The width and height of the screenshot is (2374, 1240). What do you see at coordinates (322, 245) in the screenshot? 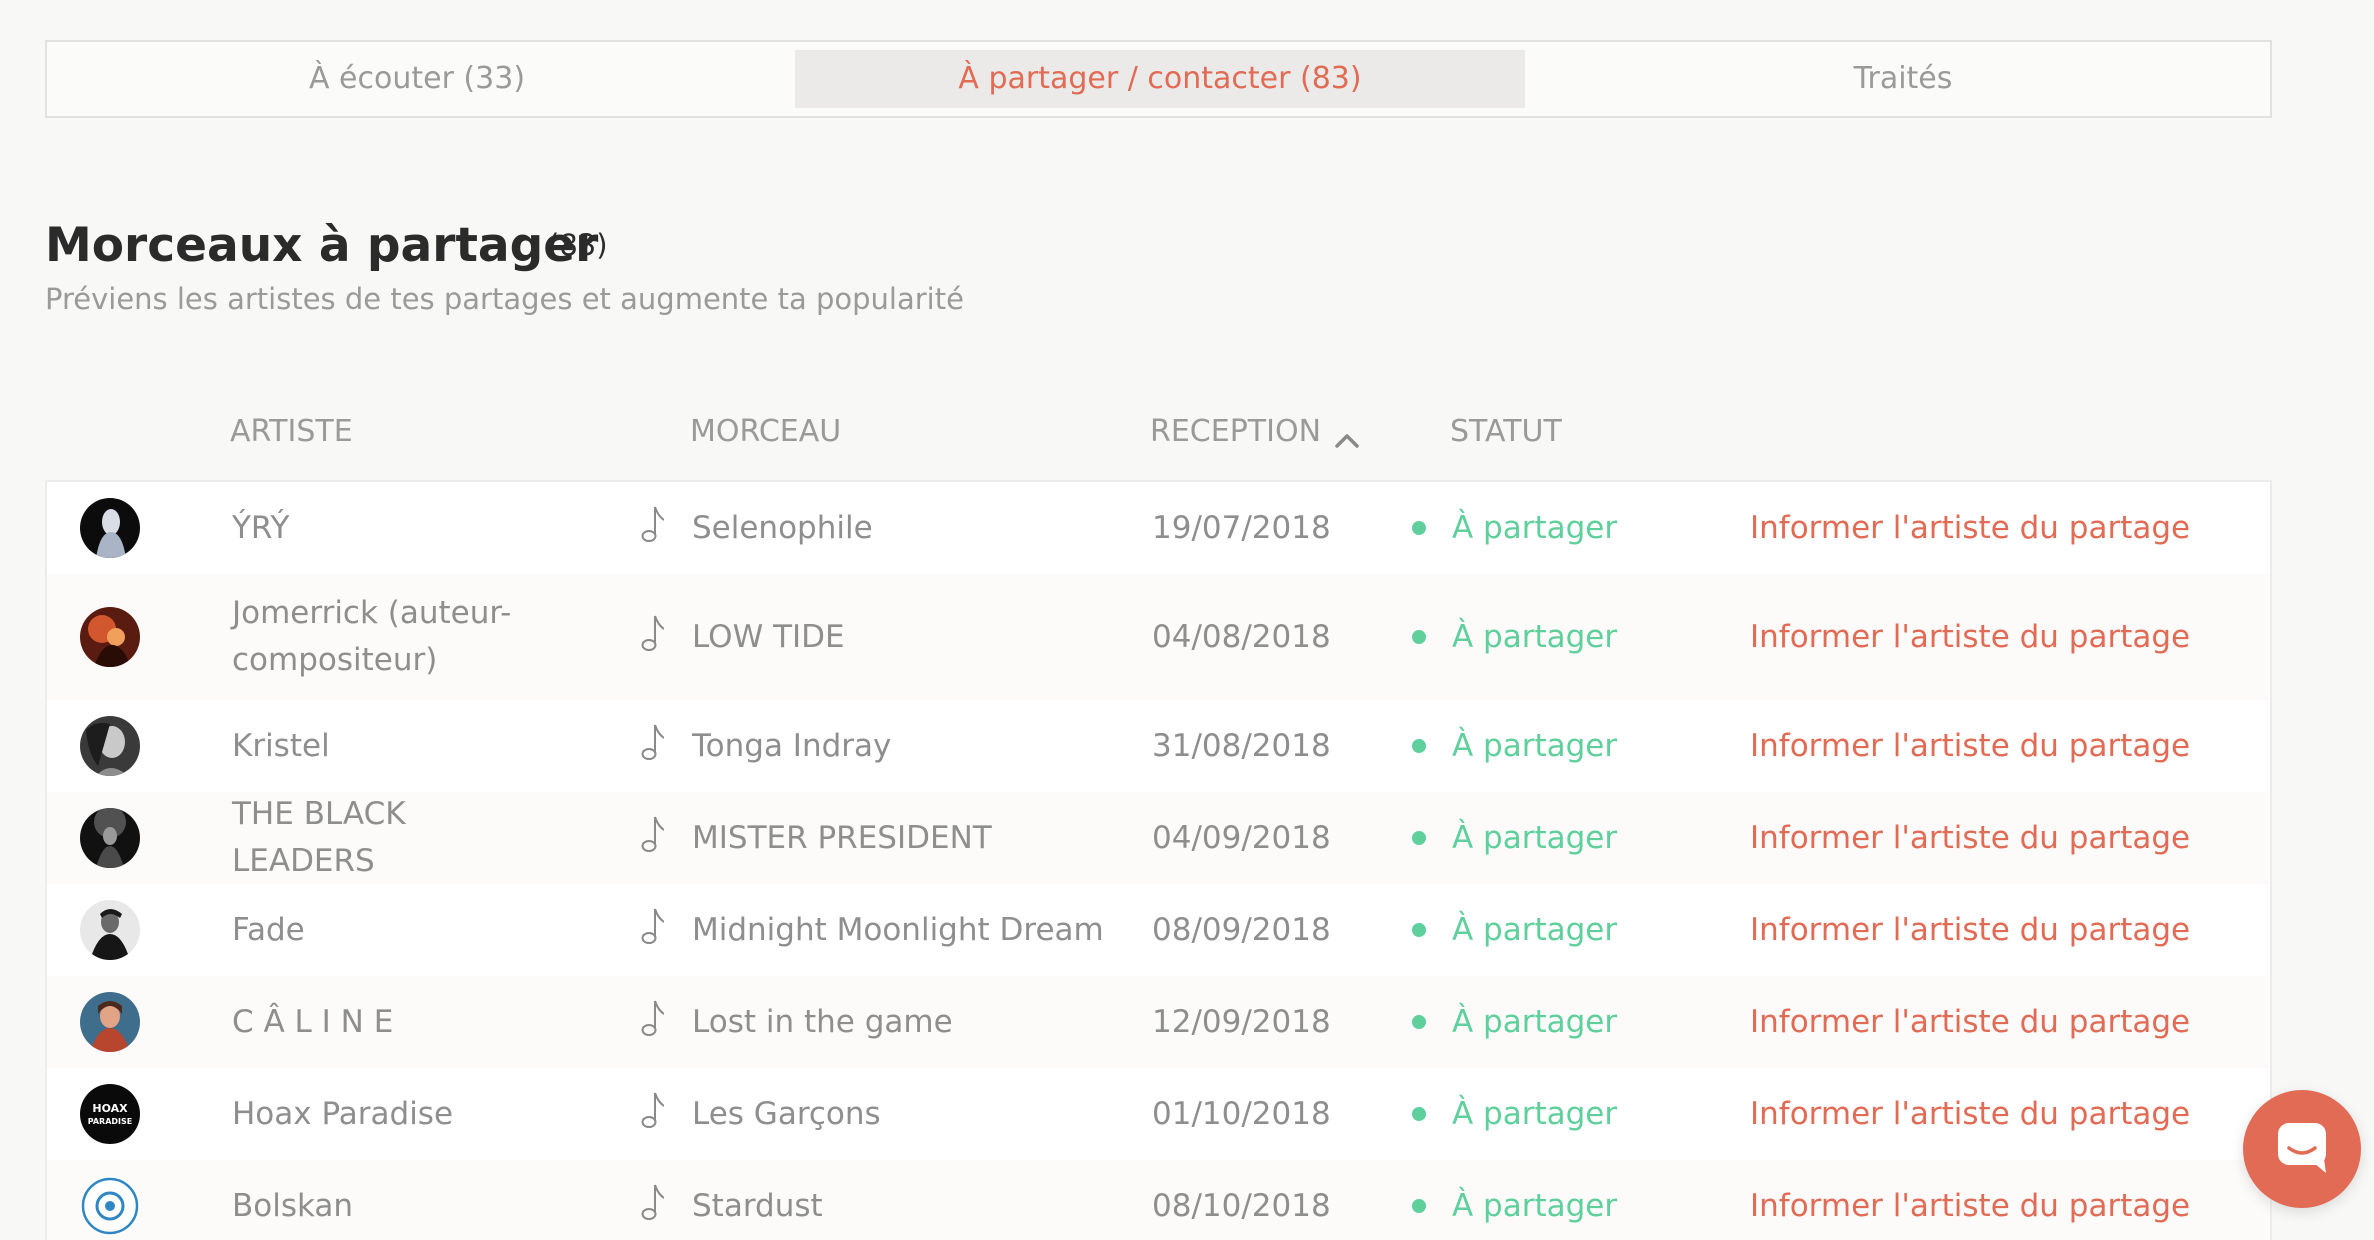
I see `page-title: Morceaux à partager` at bounding box center [322, 245].